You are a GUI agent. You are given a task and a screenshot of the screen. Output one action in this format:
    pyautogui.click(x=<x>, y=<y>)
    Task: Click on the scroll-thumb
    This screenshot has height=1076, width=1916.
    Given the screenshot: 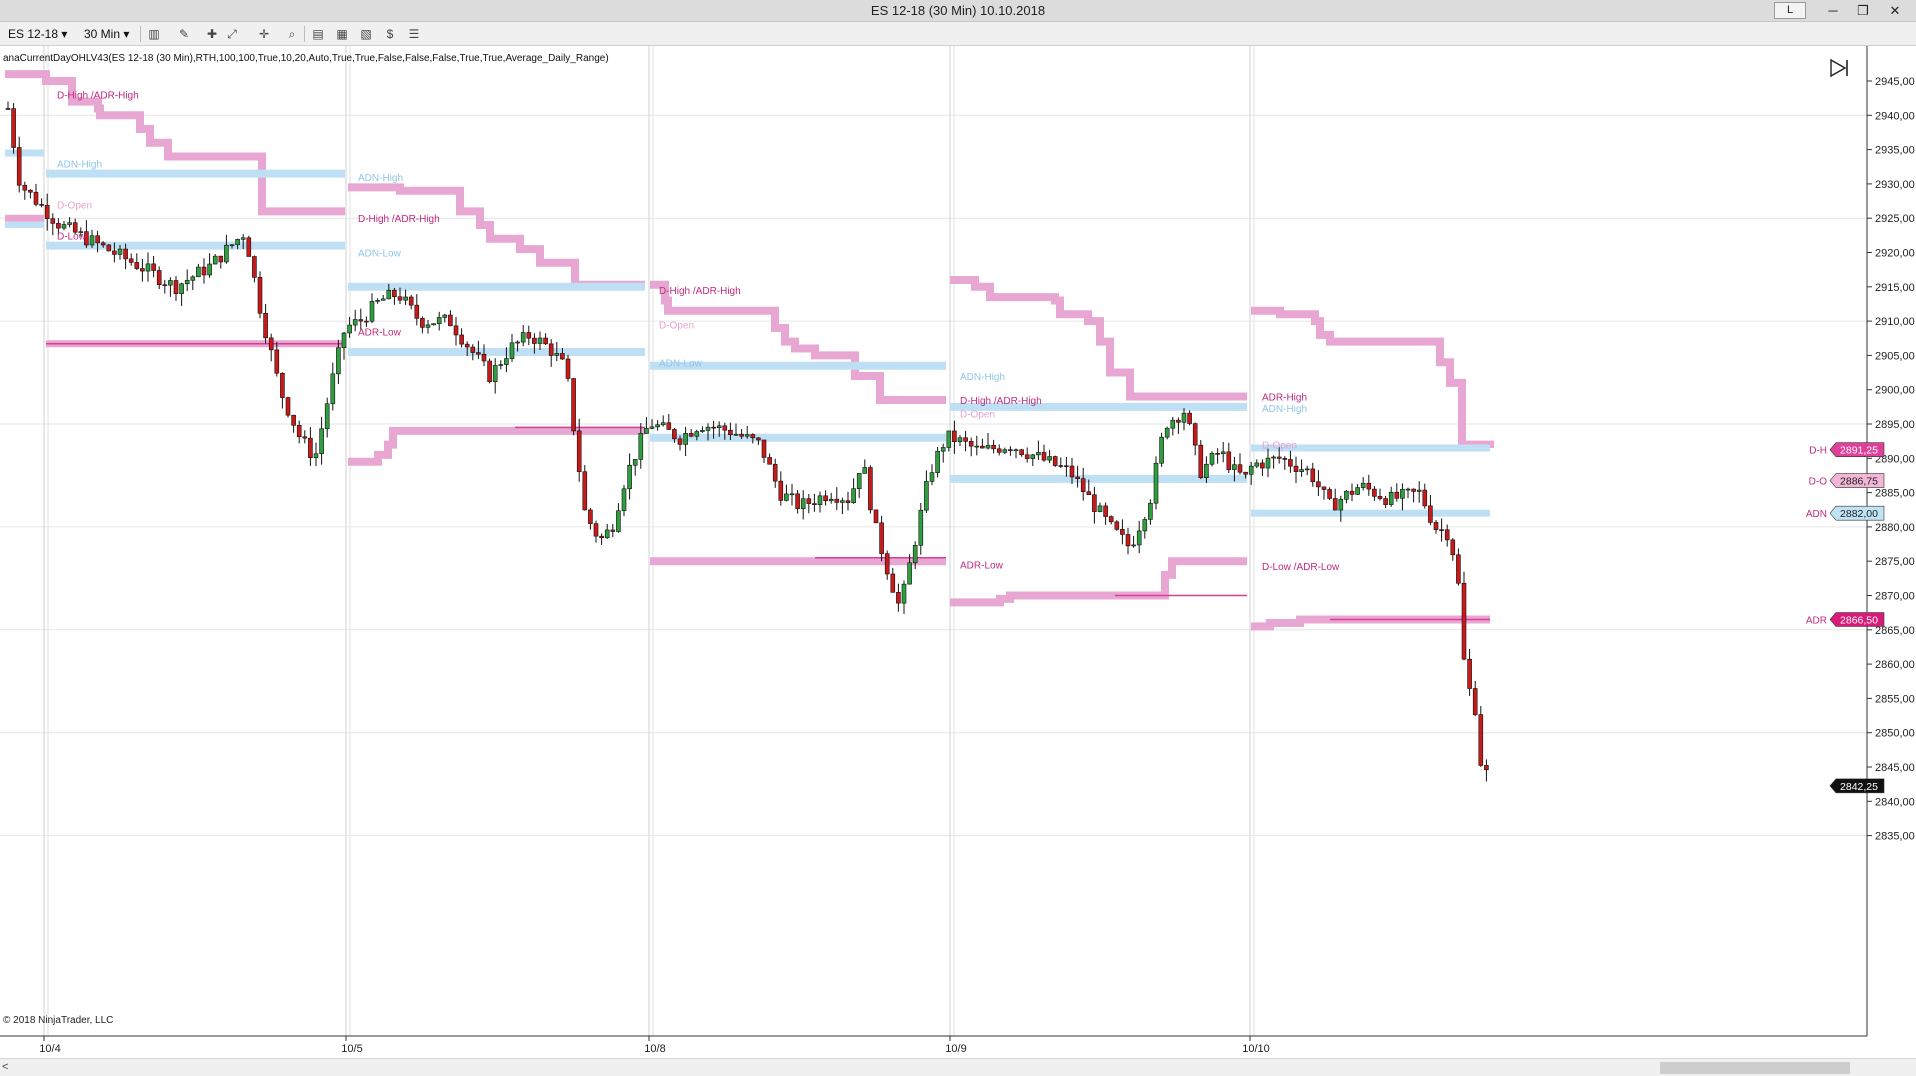 What is the action you would take?
    pyautogui.click(x=1755, y=1068)
    